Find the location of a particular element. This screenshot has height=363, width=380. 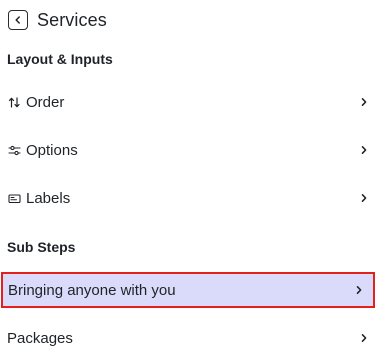

header: Services is located at coordinates (57, 20).